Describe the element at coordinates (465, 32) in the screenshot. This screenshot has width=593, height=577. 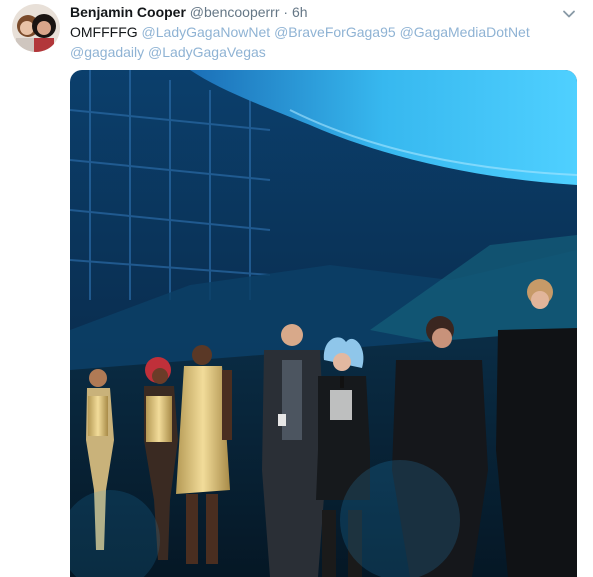
I see `mention-link: @GagaMediaDotNet` at that location.